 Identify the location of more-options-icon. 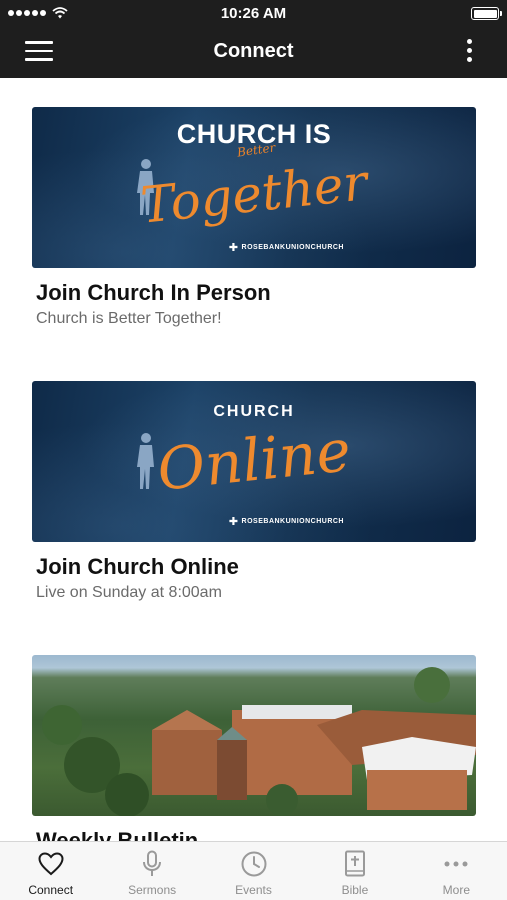
(469, 53).